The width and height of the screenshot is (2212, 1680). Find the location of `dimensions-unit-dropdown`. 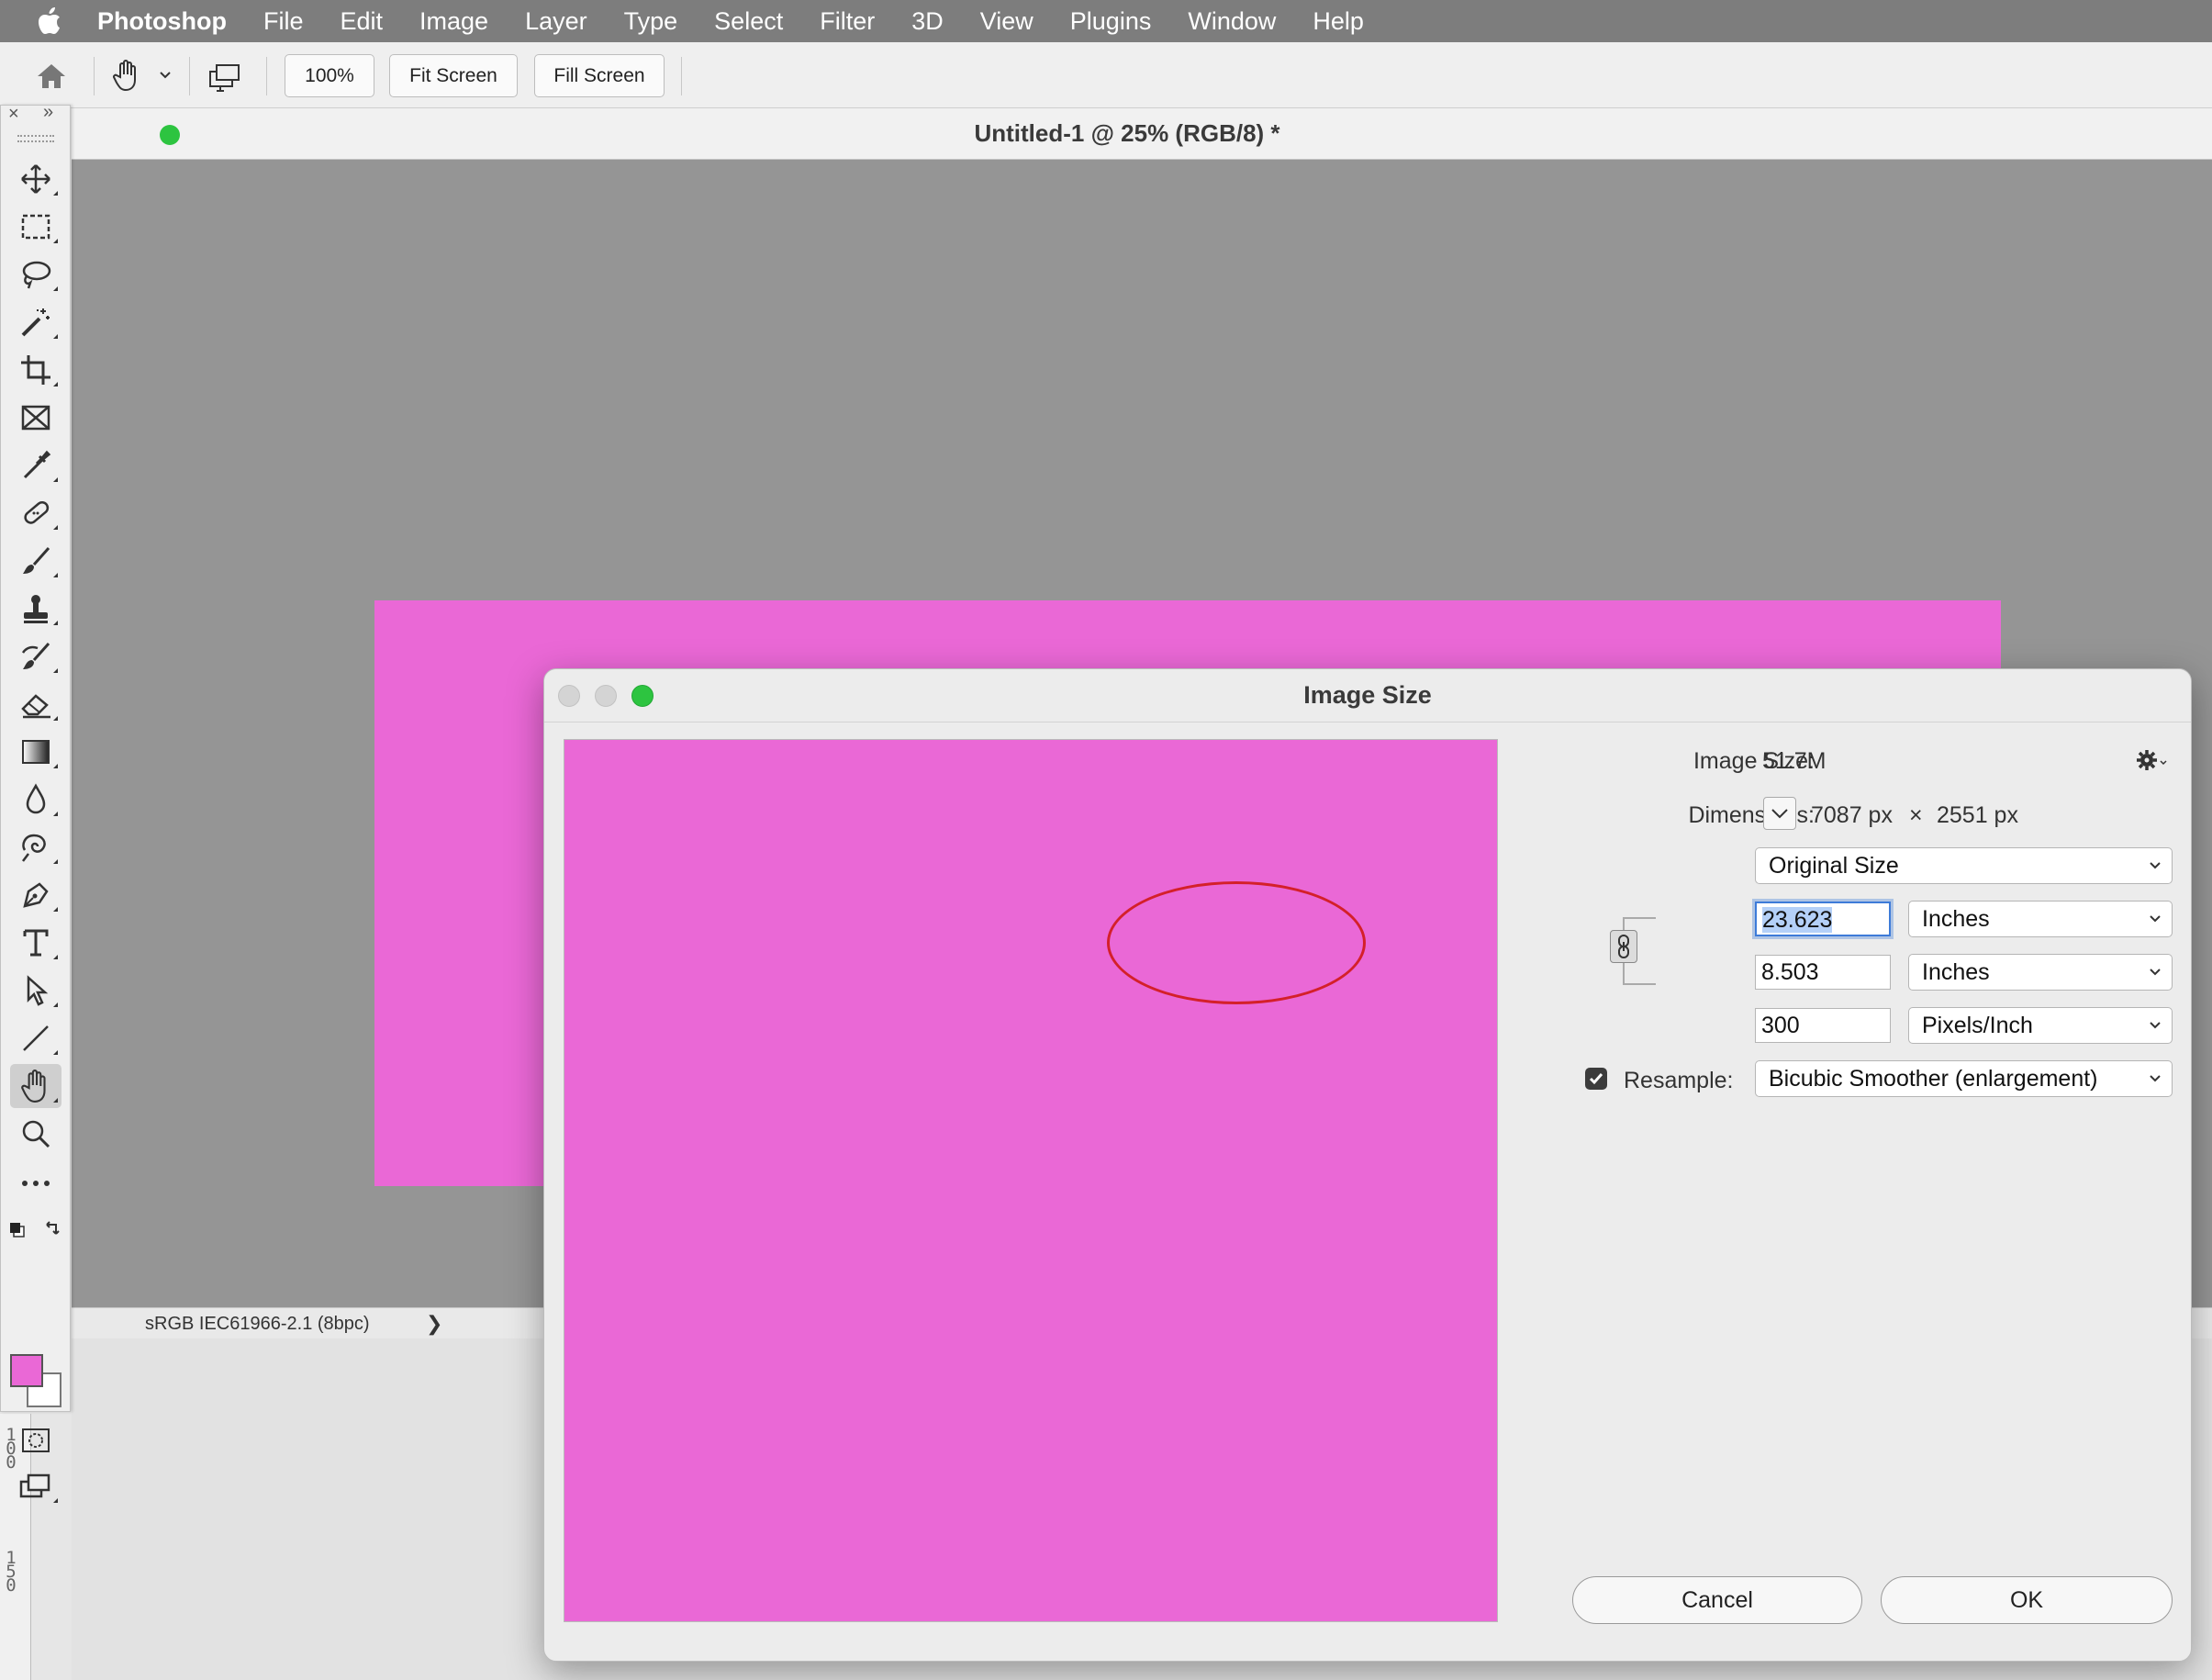

dimensions-unit-dropdown is located at coordinates (1779, 813).